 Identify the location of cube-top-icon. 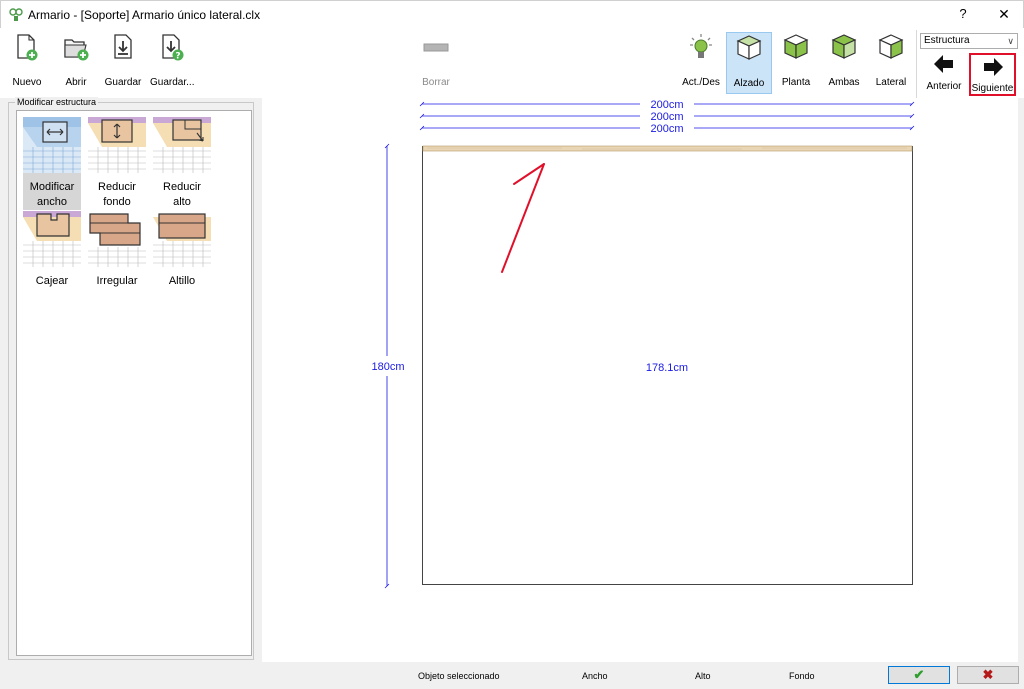
(796, 46).